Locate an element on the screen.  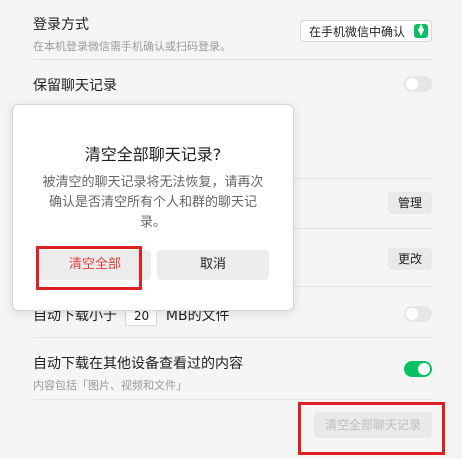
dialog-title: 清空全部聊天记录? is located at coordinates (153, 154).